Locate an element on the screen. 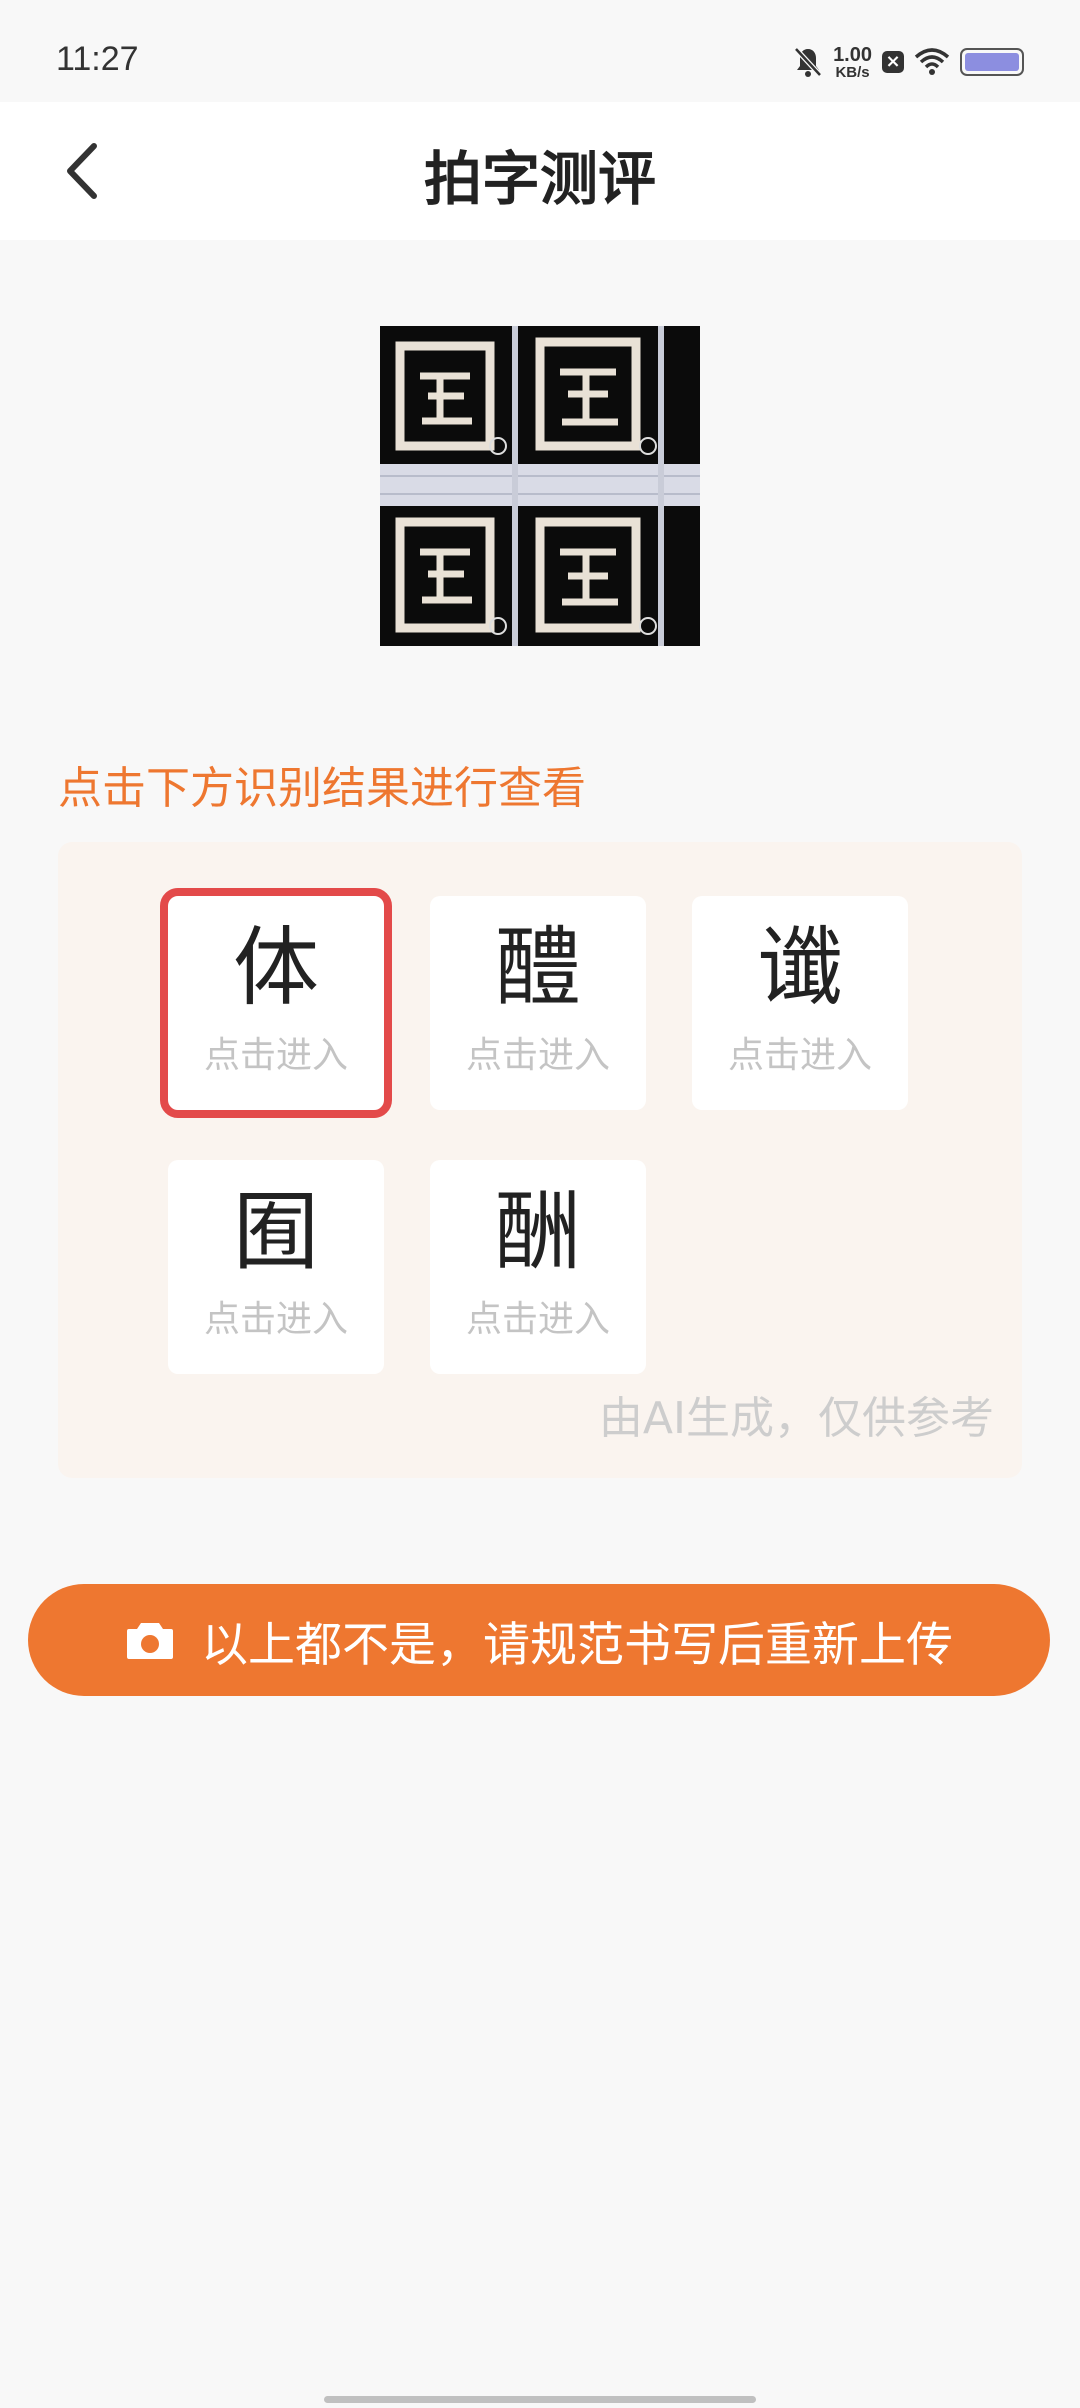  ai-disclaimer: 由AI生成，仅供参考 is located at coordinates (796, 1418).